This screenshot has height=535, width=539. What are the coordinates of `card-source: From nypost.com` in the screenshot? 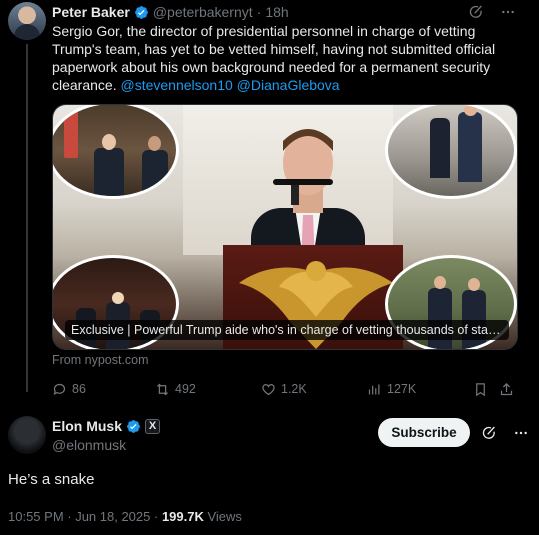 It's located at (100, 360).